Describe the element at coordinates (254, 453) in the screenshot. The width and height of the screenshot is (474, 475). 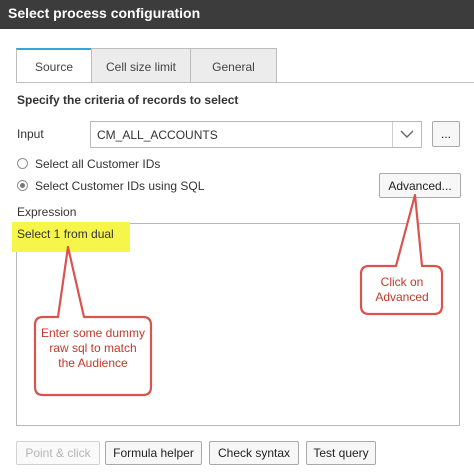
I see `check-syntax-button: Check syntax` at that location.